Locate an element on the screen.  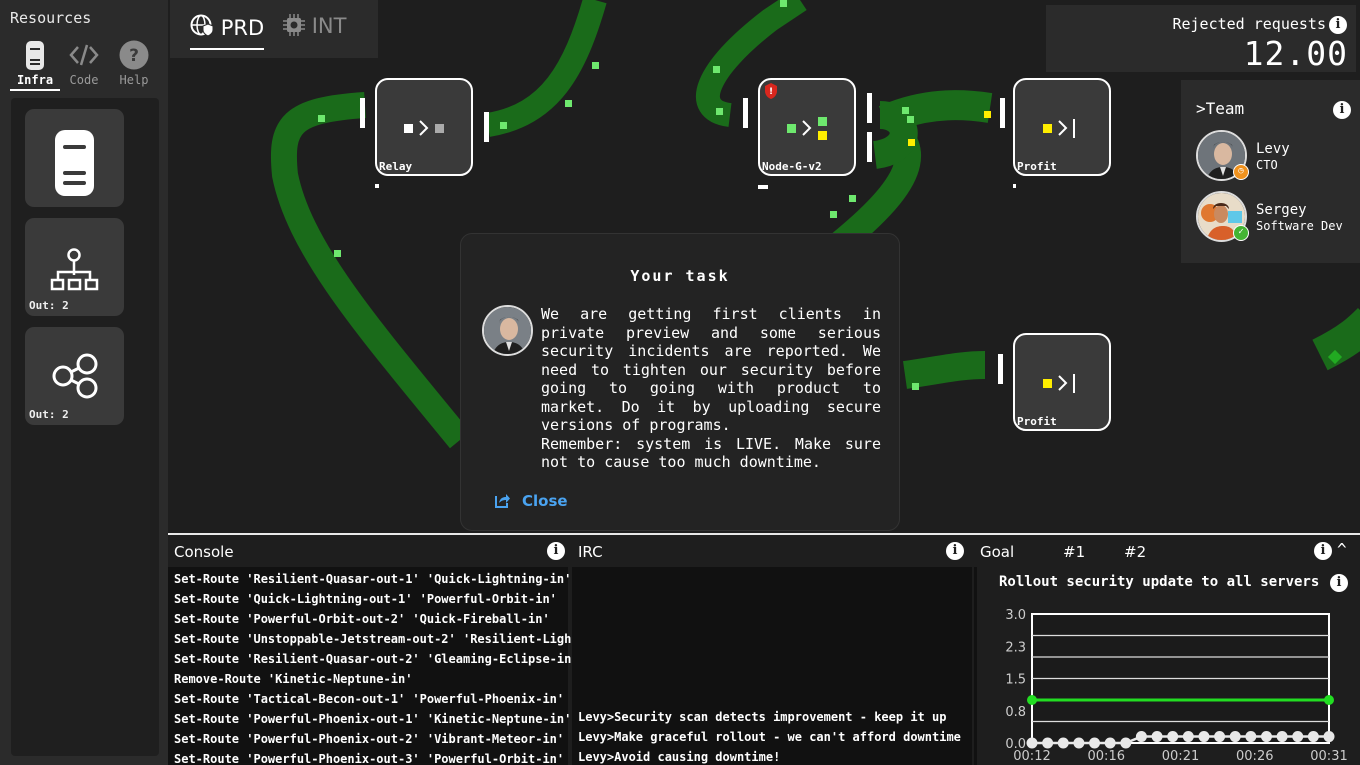
team-header: >Team is located at coordinates (1220, 108).